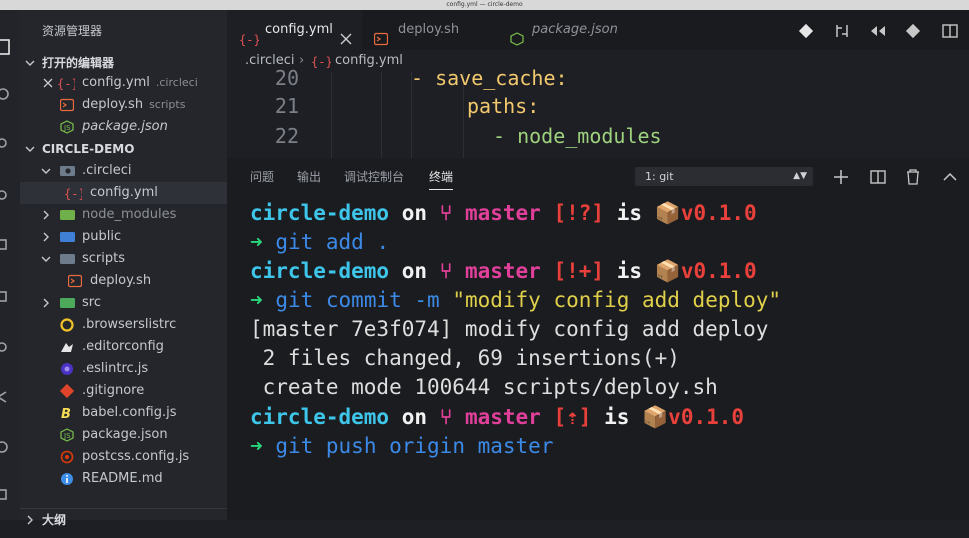 This screenshot has height=538, width=969. What do you see at coordinates (10, 195) in the screenshot?
I see `debug-icon` at bounding box center [10, 195].